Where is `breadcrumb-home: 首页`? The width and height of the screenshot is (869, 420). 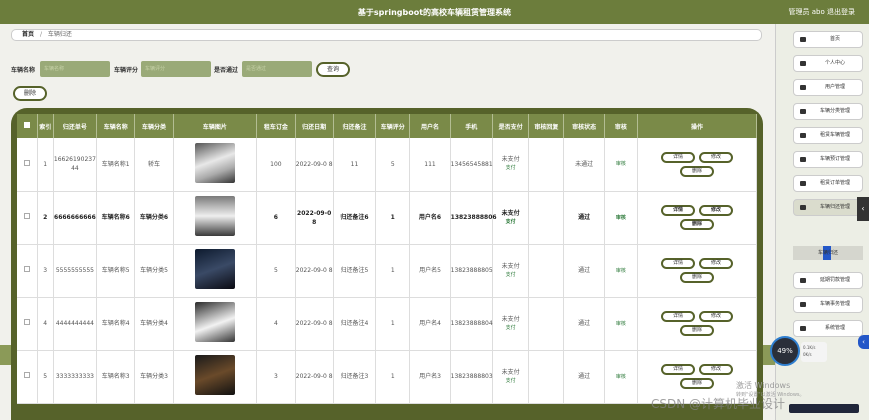 breadcrumb-home: 首页 is located at coordinates (28, 34).